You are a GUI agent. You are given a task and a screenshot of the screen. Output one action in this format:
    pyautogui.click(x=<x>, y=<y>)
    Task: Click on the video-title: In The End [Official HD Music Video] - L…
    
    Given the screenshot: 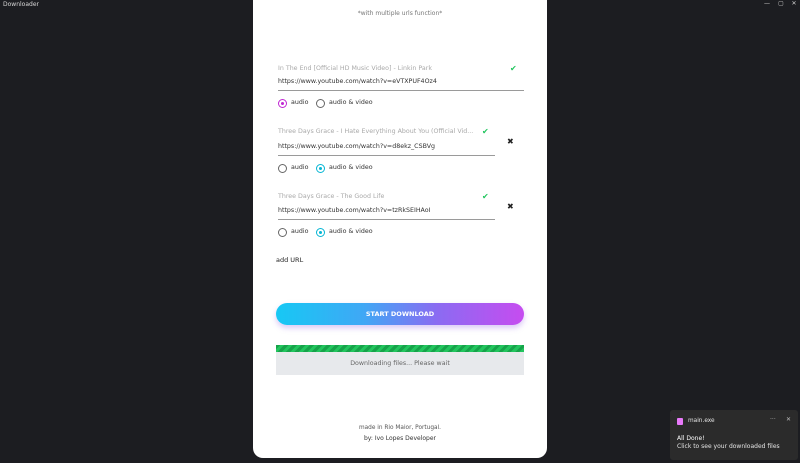 What is the action you would take?
    pyautogui.click(x=355, y=68)
    